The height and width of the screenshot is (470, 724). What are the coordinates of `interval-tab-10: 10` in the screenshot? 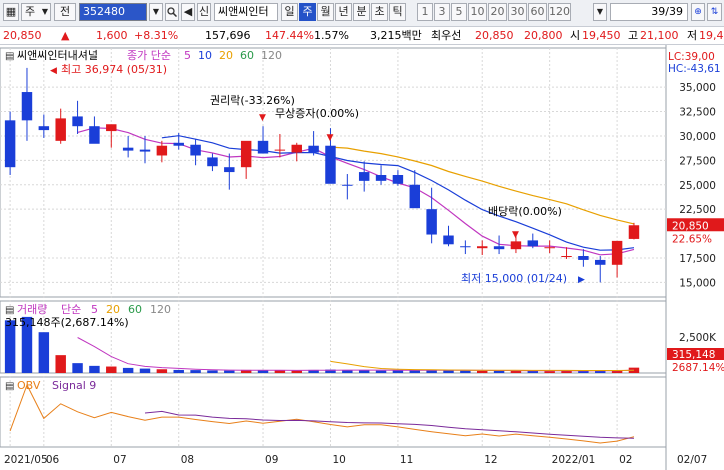 It's located at (477, 12).